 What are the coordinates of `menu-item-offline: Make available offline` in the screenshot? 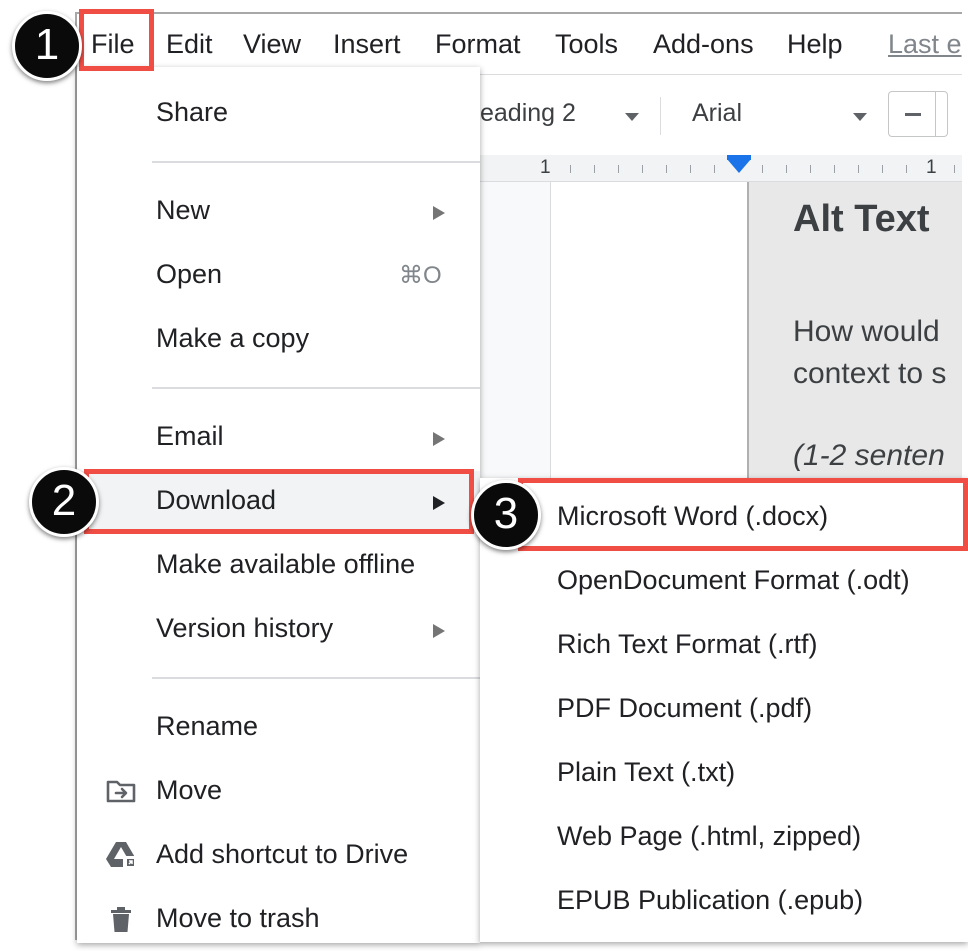 It's located at (278, 566).